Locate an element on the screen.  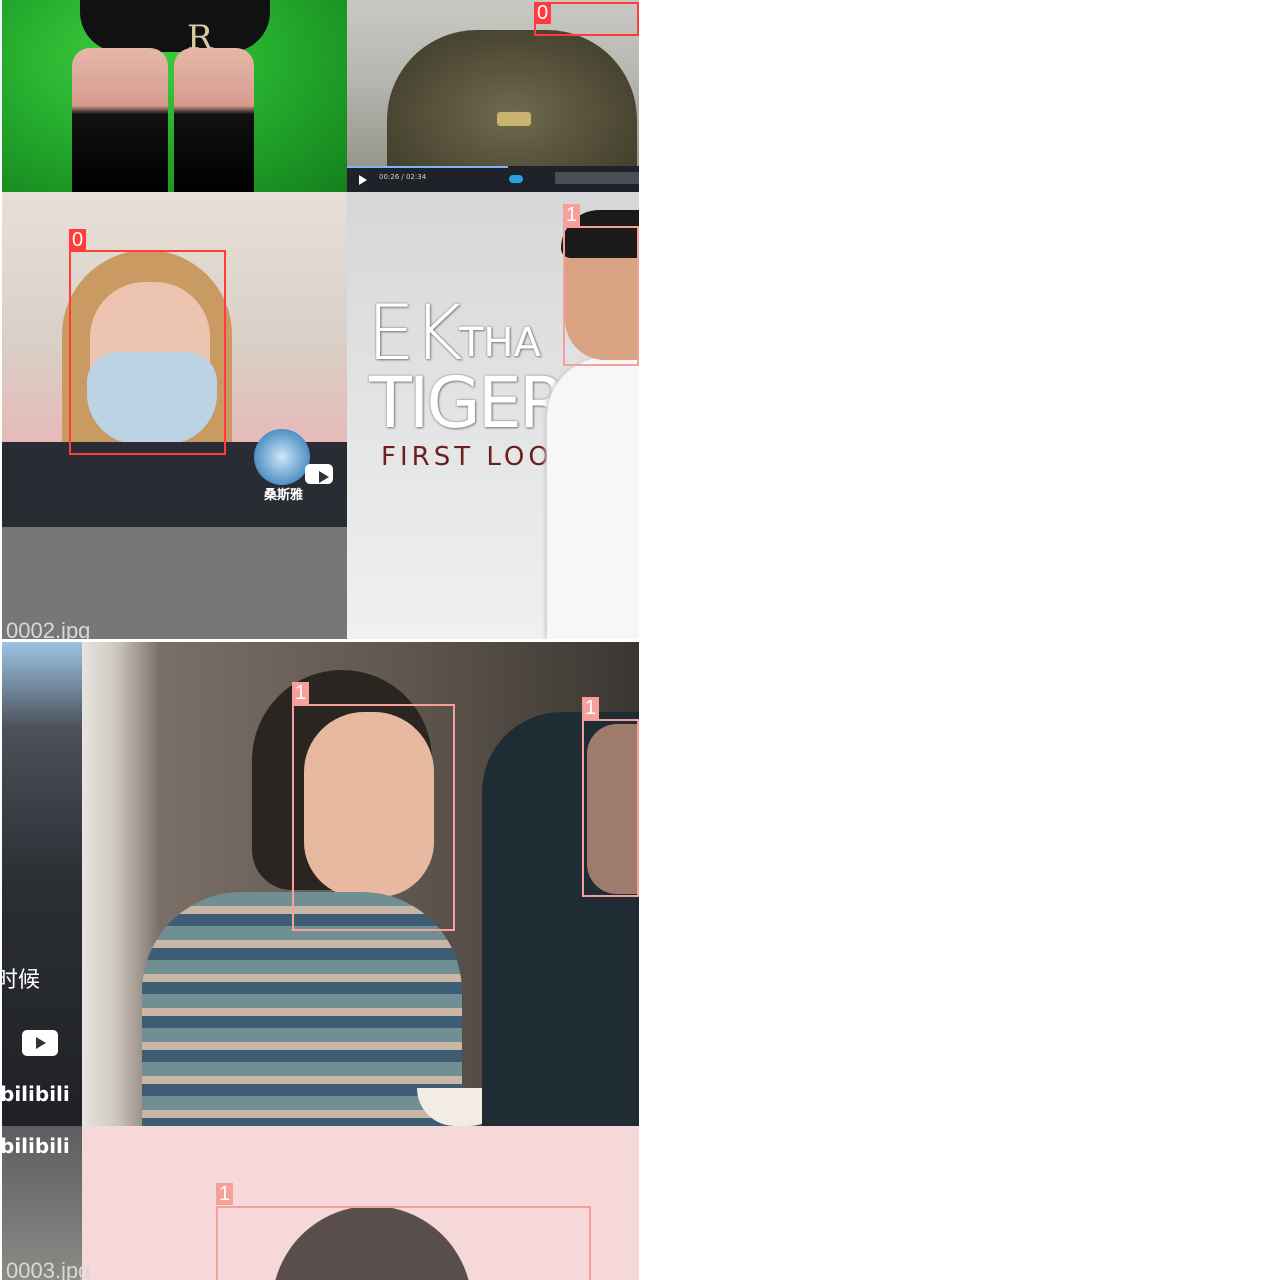
wrestler-left-leg is located at coordinates (120, 120).